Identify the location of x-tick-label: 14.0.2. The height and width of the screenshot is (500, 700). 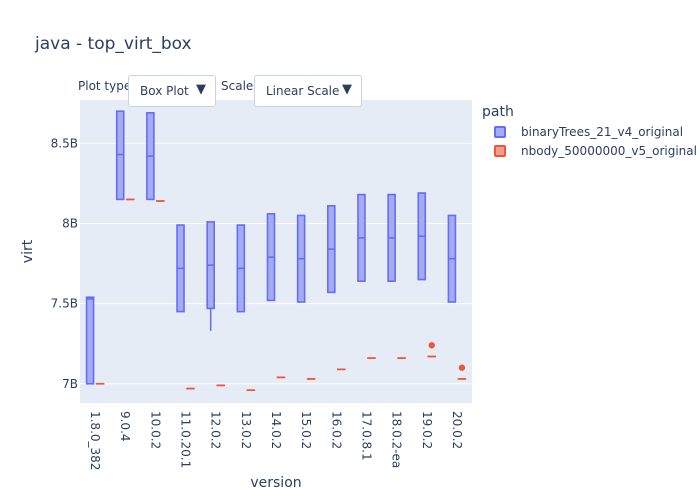
(276, 430).